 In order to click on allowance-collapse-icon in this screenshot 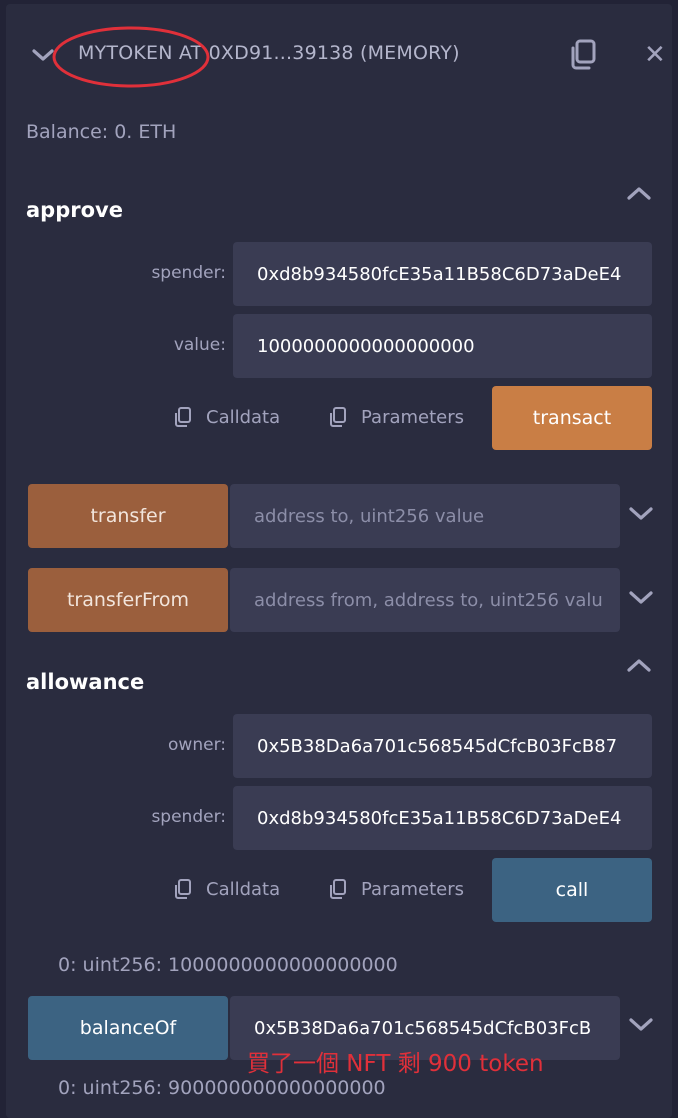, I will do `click(639, 665)`.